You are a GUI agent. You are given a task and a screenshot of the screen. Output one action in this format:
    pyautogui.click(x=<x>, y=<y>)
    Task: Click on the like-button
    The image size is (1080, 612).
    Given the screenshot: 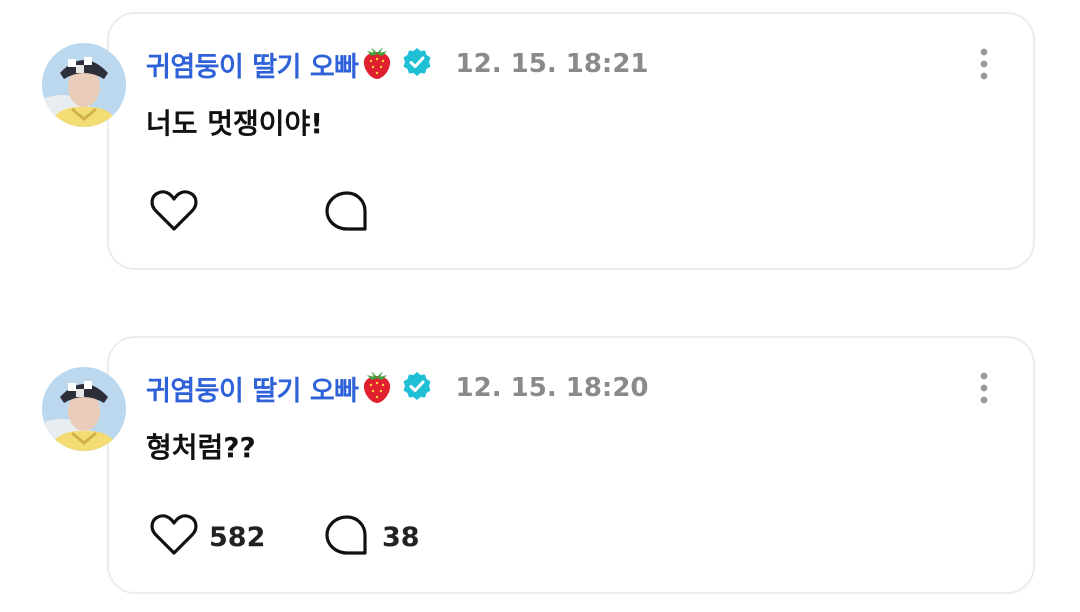 What is the action you would take?
    pyautogui.click(x=179, y=213)
    